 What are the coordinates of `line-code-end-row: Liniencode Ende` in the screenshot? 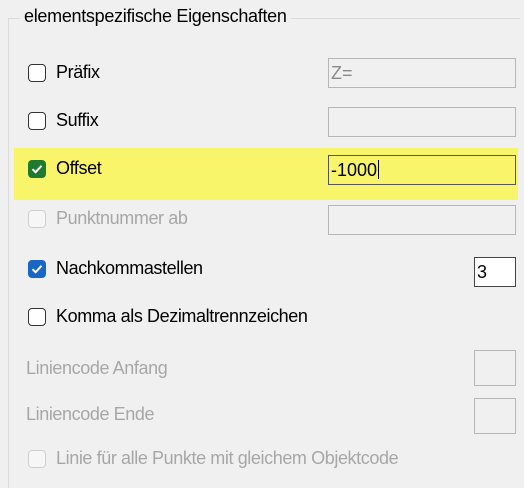 It's located at (262, 416).